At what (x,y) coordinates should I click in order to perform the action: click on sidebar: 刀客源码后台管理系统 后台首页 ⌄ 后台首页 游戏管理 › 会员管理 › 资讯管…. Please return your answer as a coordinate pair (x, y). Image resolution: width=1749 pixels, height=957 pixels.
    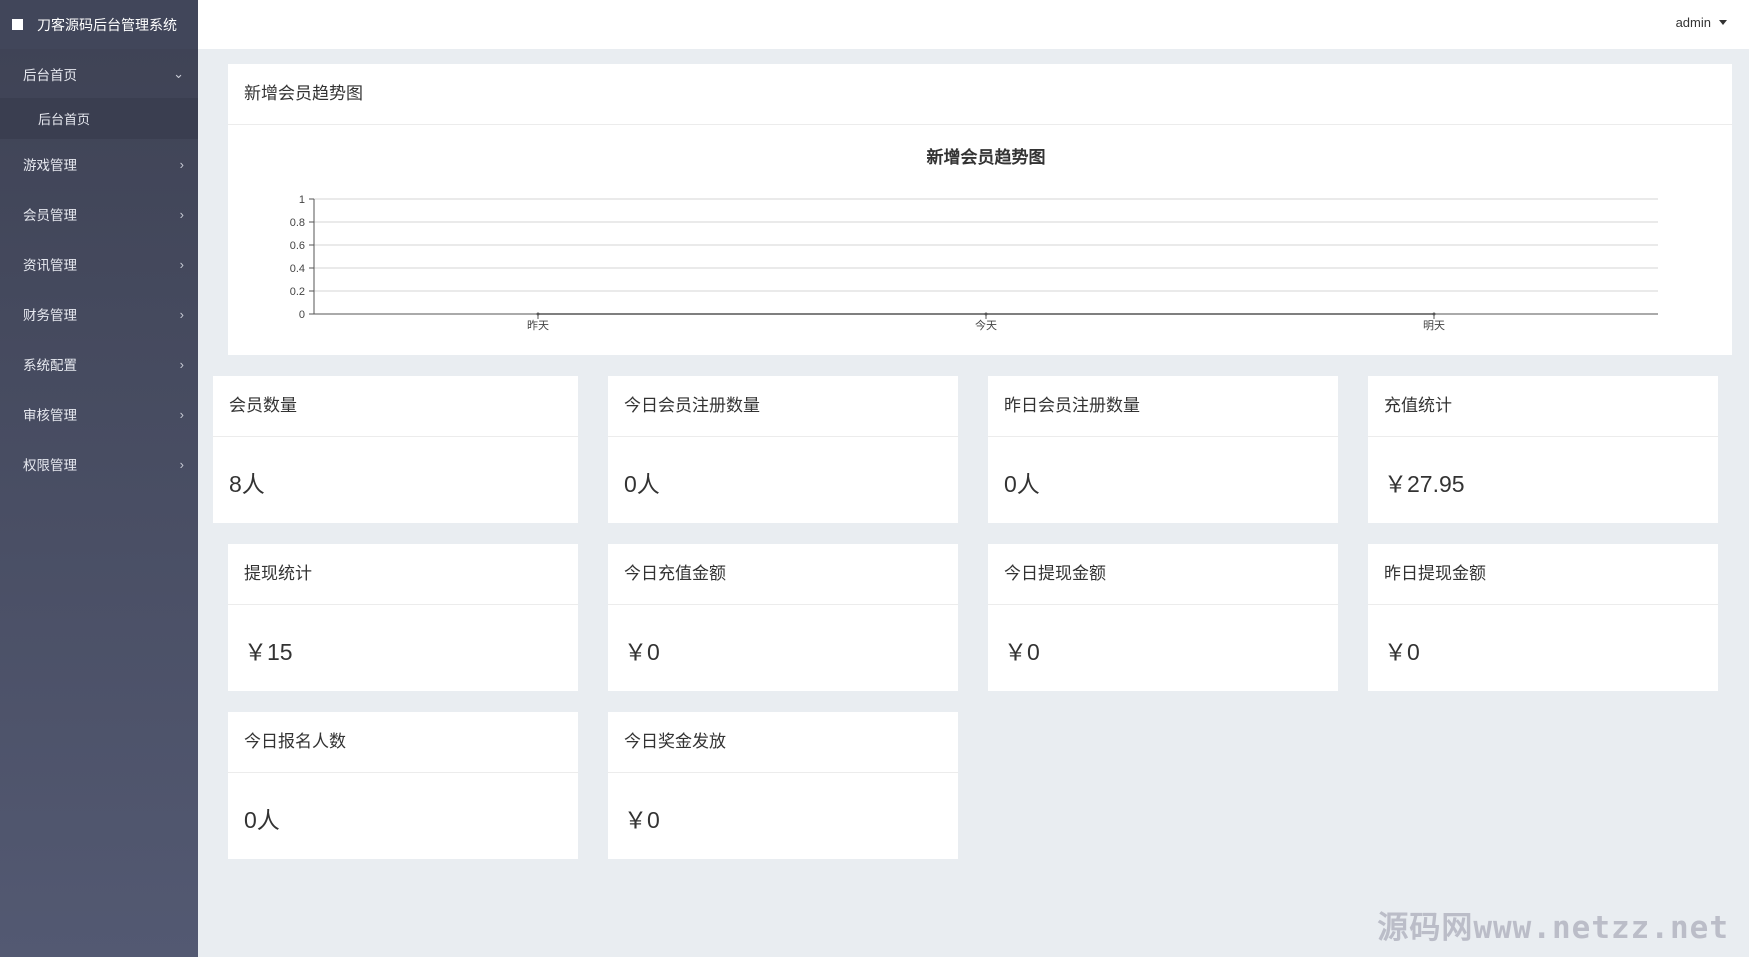
    Looking at the image, I should click on (99, 478).